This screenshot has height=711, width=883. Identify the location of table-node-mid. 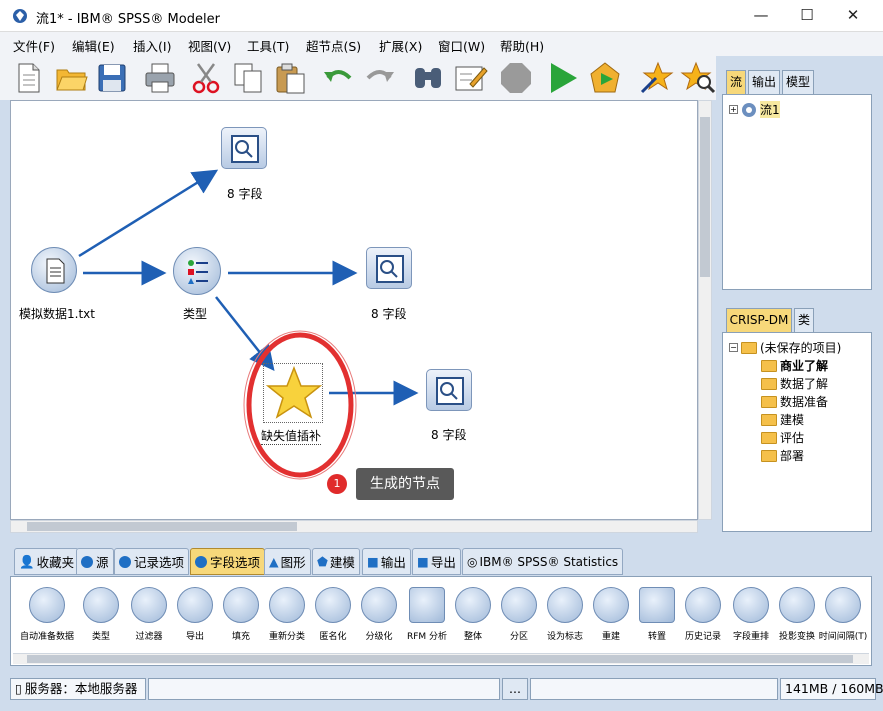
(389, 268).